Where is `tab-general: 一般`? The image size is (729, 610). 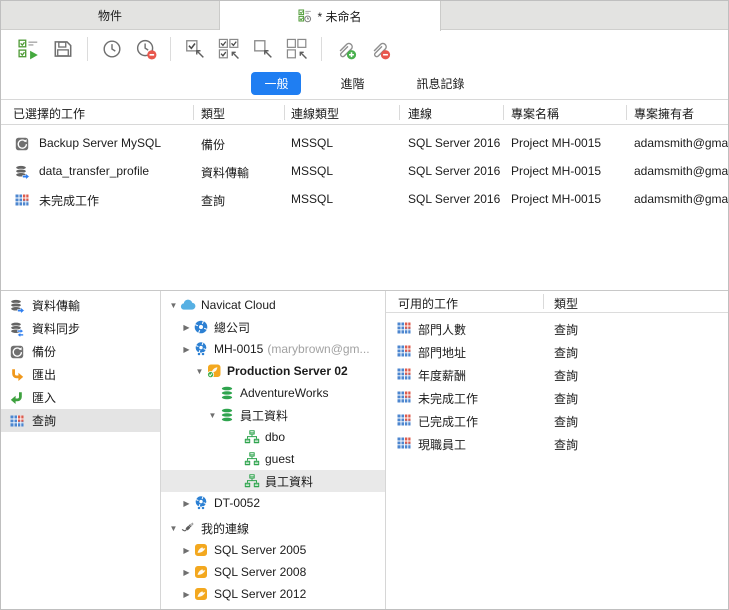
tab-general: 一般 is located at coordinates (276, 83).